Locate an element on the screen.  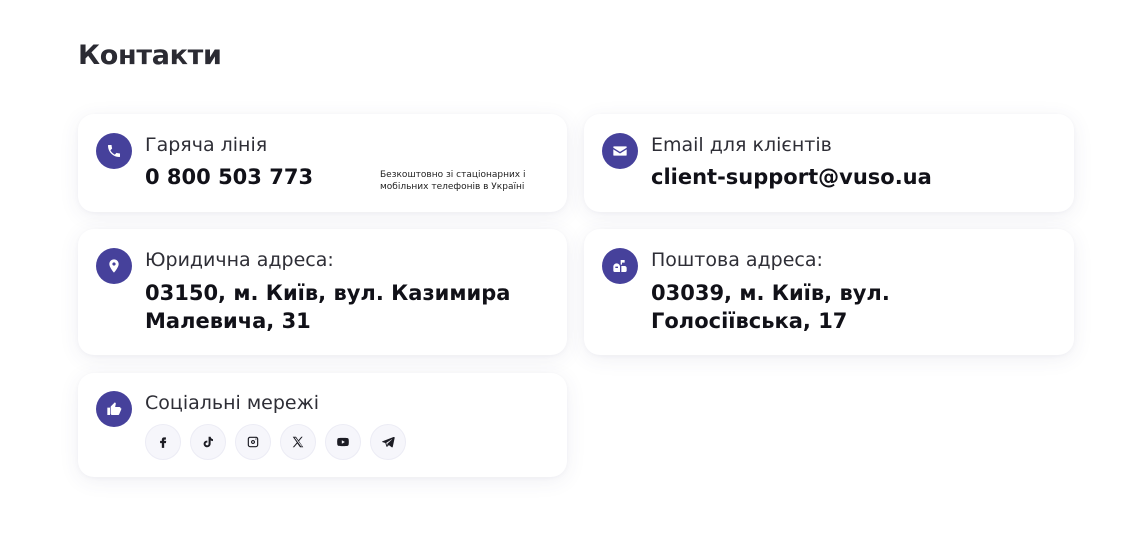
tiktok-icon is located at coordinates (208, 442).